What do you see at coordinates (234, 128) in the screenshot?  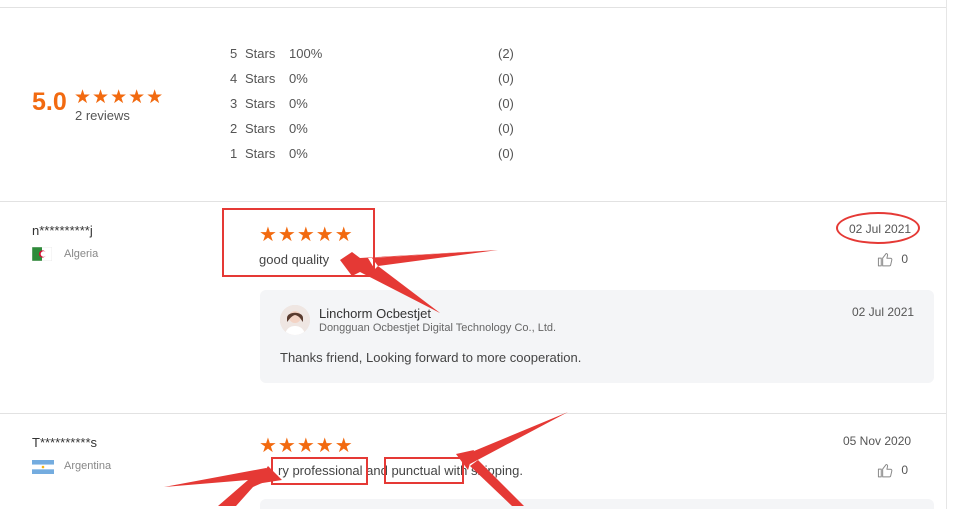 I see `histogram-star-label: 2` at bounding box center [234, 128].